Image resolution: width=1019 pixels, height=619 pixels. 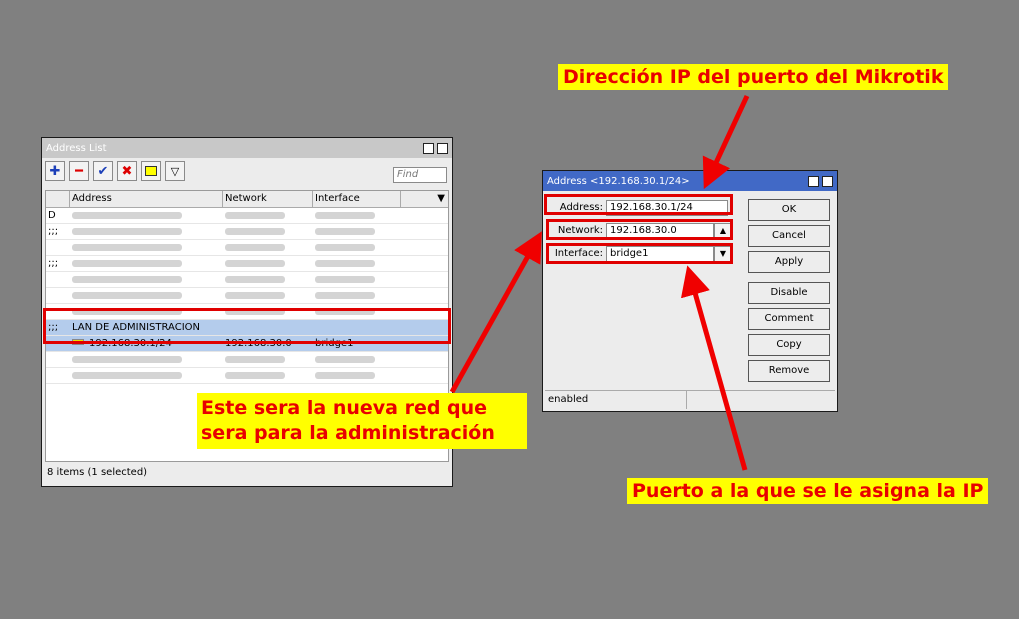 What do you see at coordinates (127, 171) in the screenshot?
I see `disable-button: ✖` at bounding box center [127, 171].